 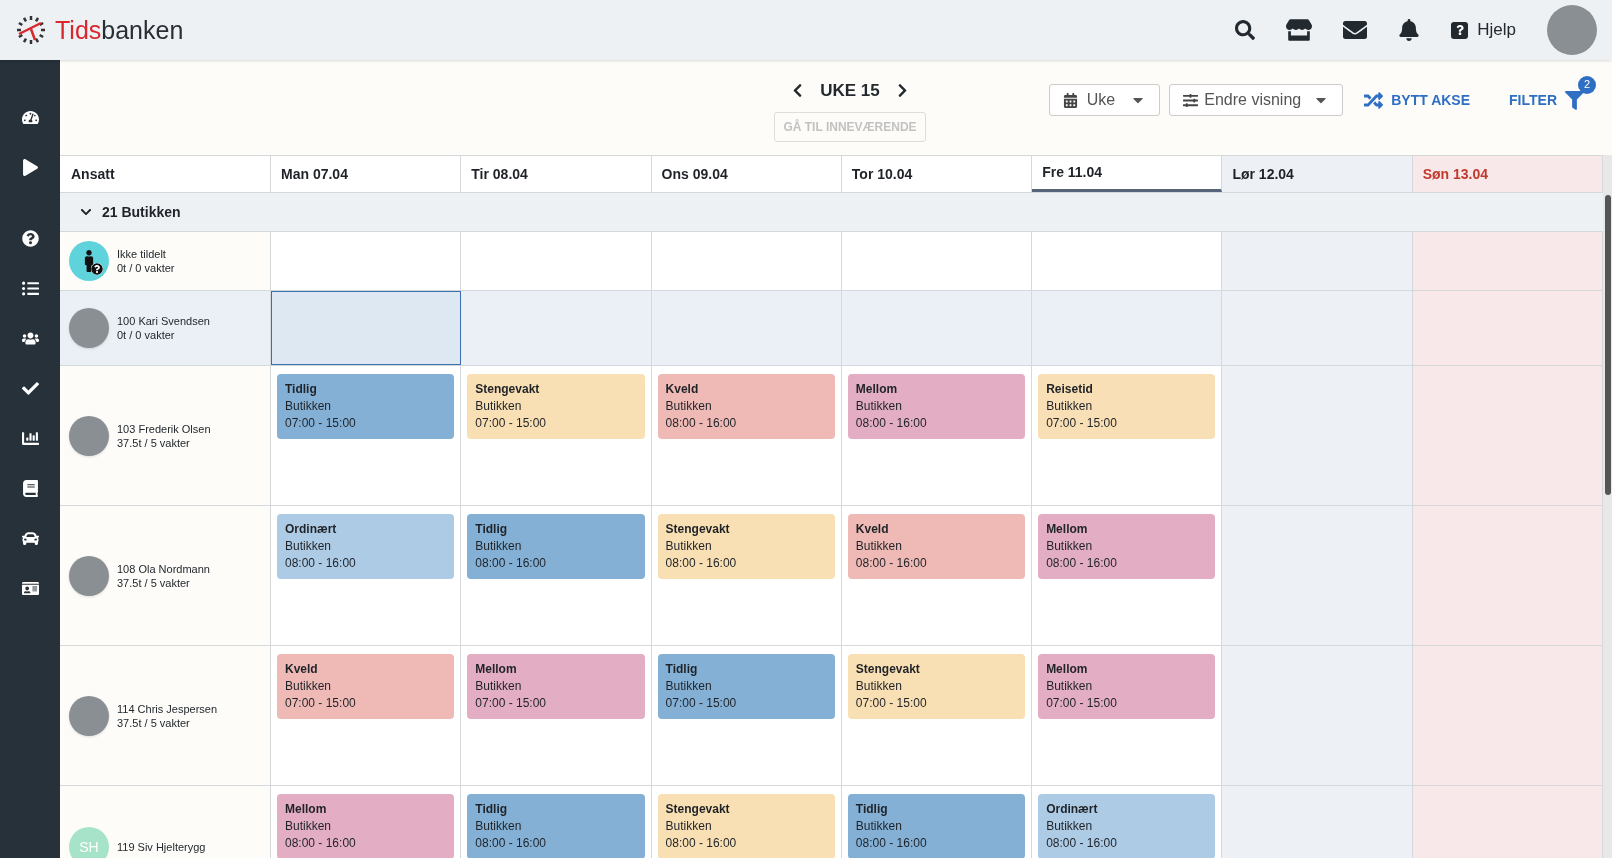 What do you see at coordinates (891, 423) in the screenshot?
I see `shift-time: 08:00 - 16:00` at bounding box center [891, 423].